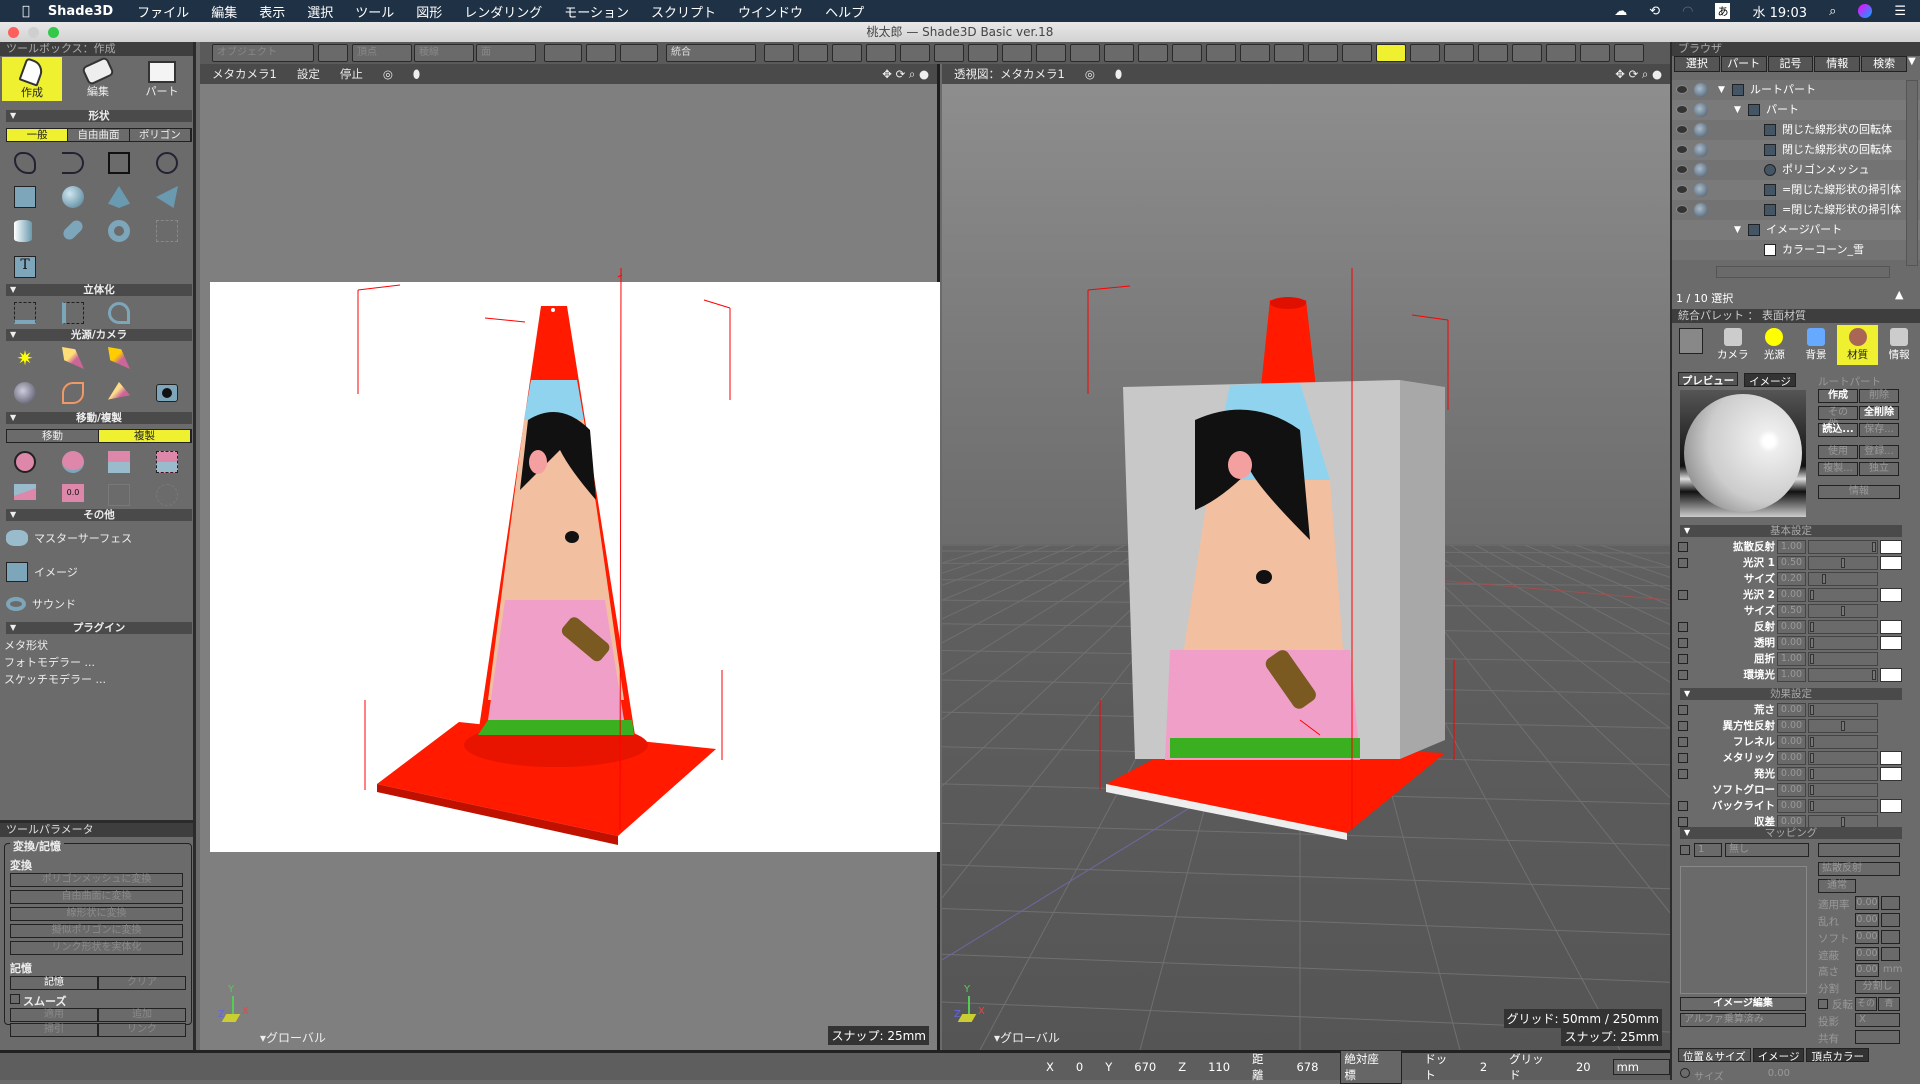 This screenshot has height=1084, width=1920. I want to click on plugin-meta-shape: メタ形状, so click(26, 645).